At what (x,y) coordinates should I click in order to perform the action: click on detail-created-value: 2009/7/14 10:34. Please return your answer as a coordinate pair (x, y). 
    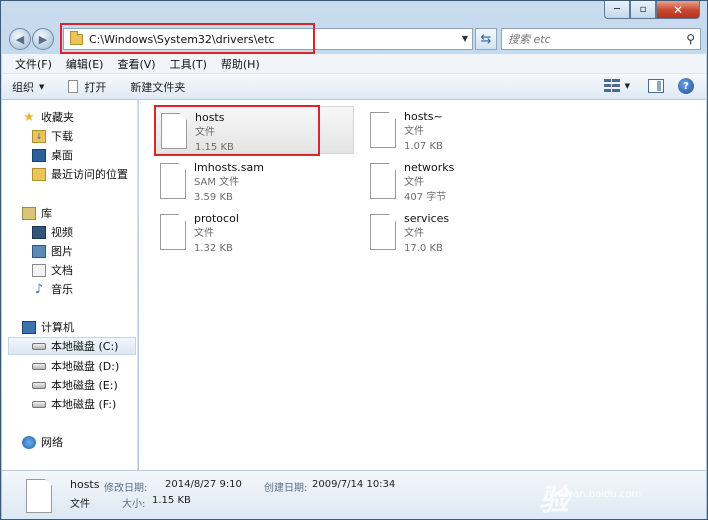
    Looking at the image, I should click on (354, 484).